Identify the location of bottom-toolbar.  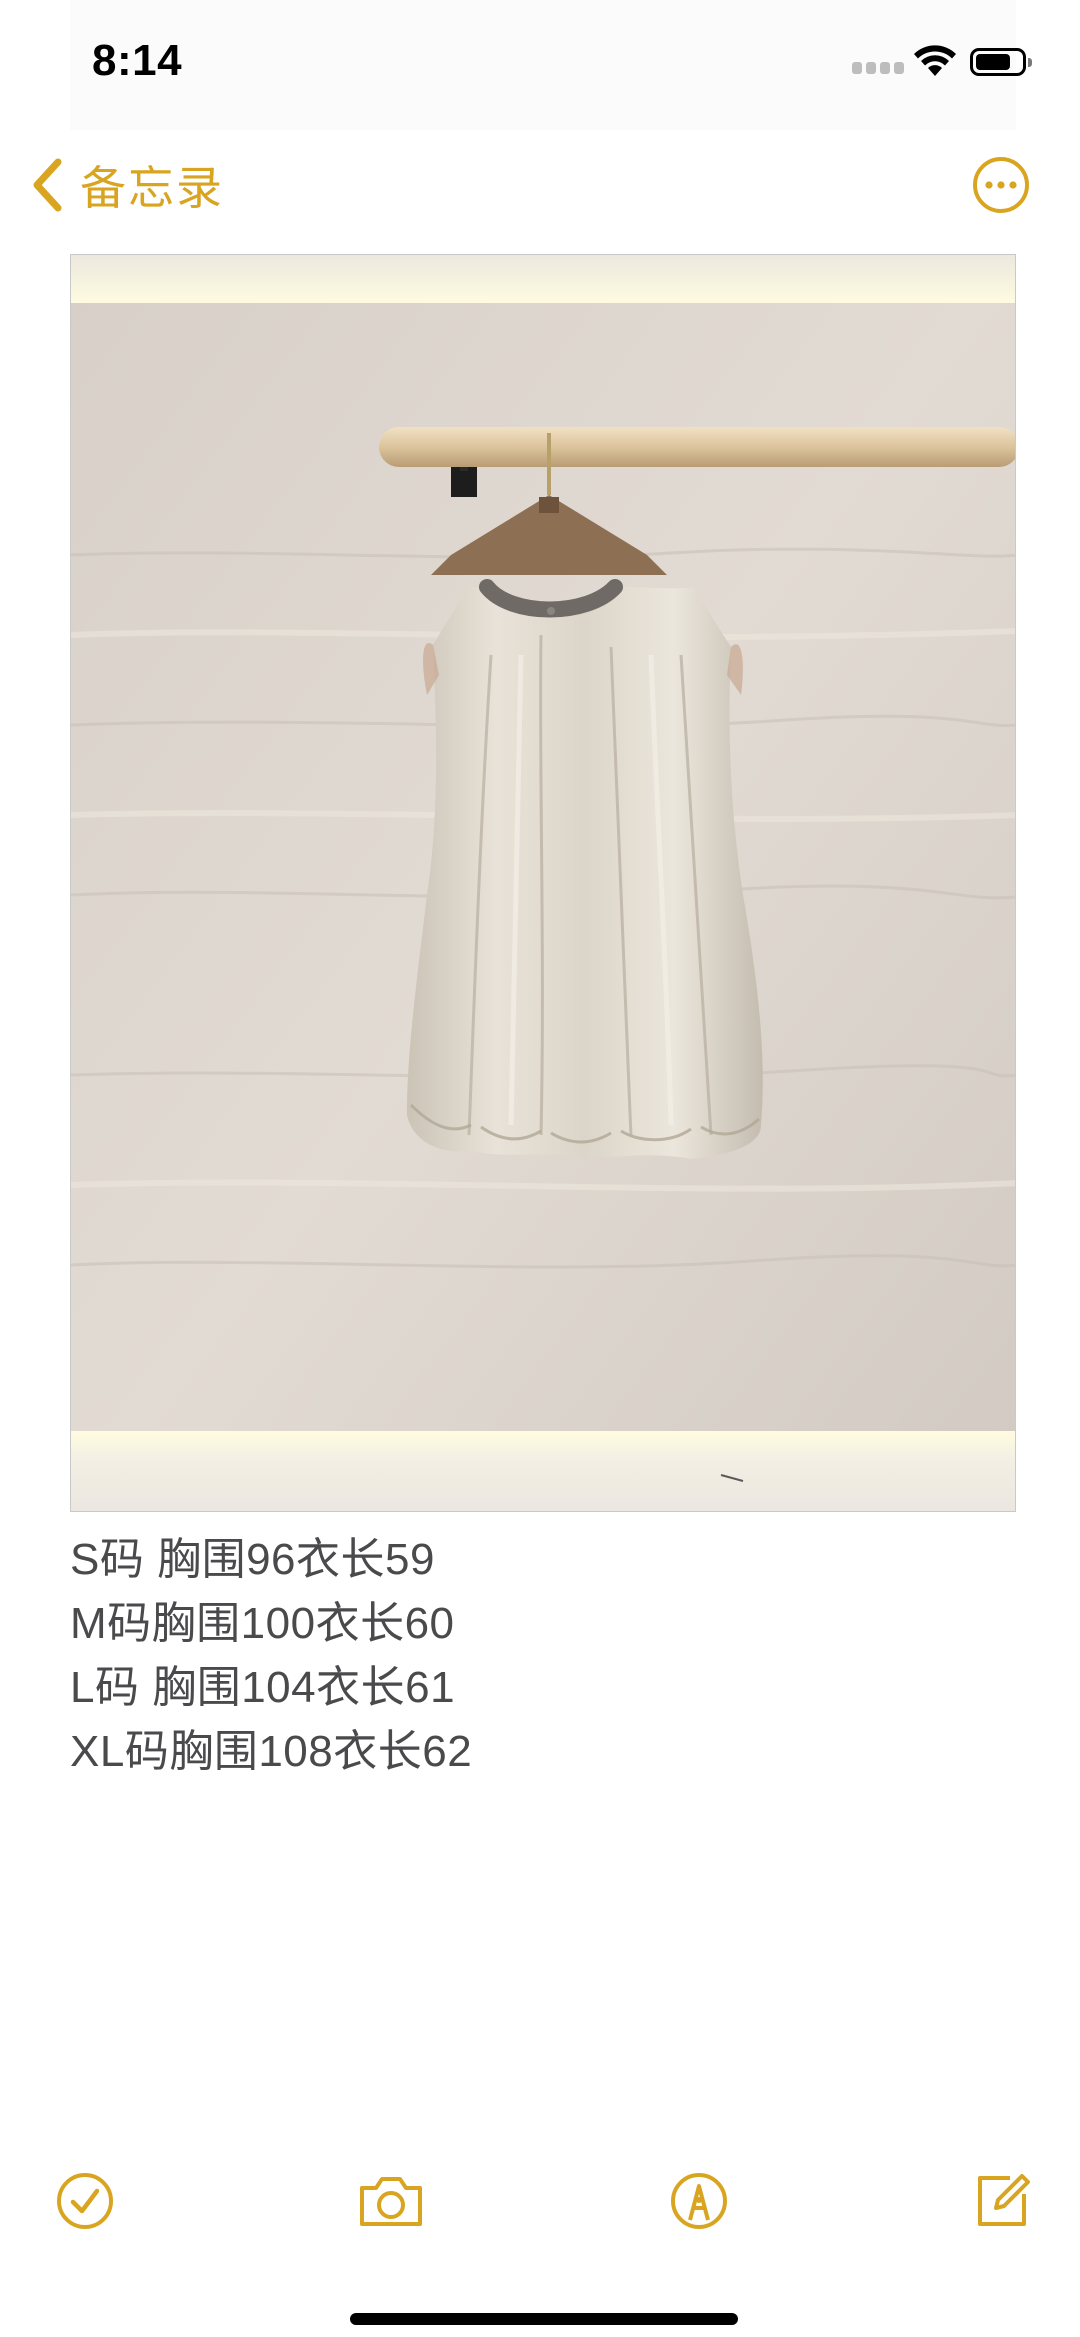
(540, 2203).